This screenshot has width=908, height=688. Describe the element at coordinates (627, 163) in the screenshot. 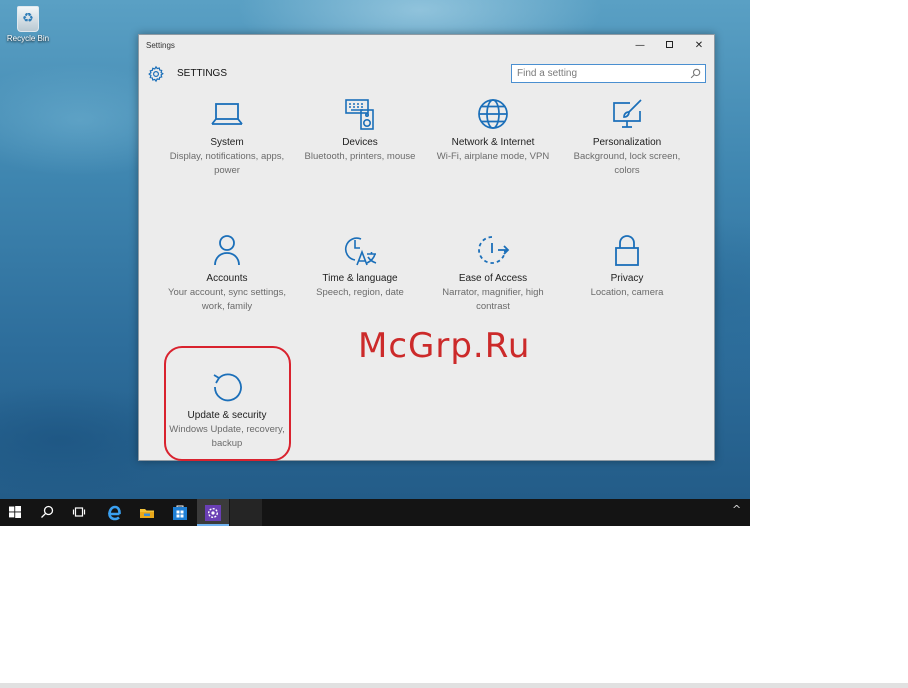

I see `category-description: Background, lock screen, colors` at that location.